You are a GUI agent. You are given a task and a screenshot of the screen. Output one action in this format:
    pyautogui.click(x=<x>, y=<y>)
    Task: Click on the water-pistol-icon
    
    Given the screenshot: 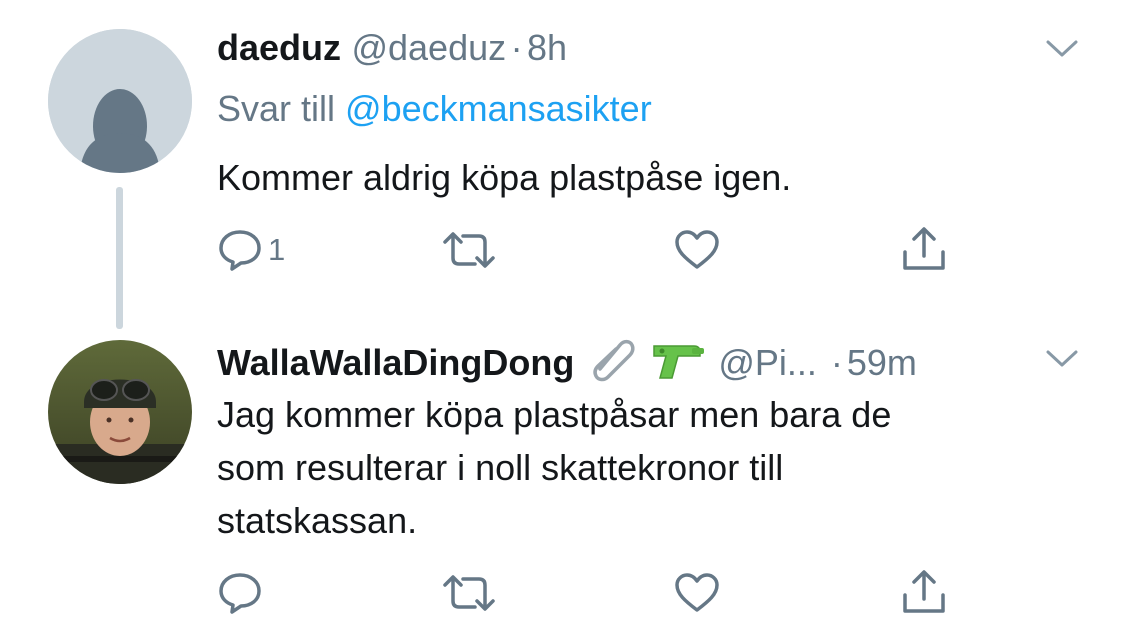 What is the action you would take?
    pyautogui.click(x=677, y=362)
    